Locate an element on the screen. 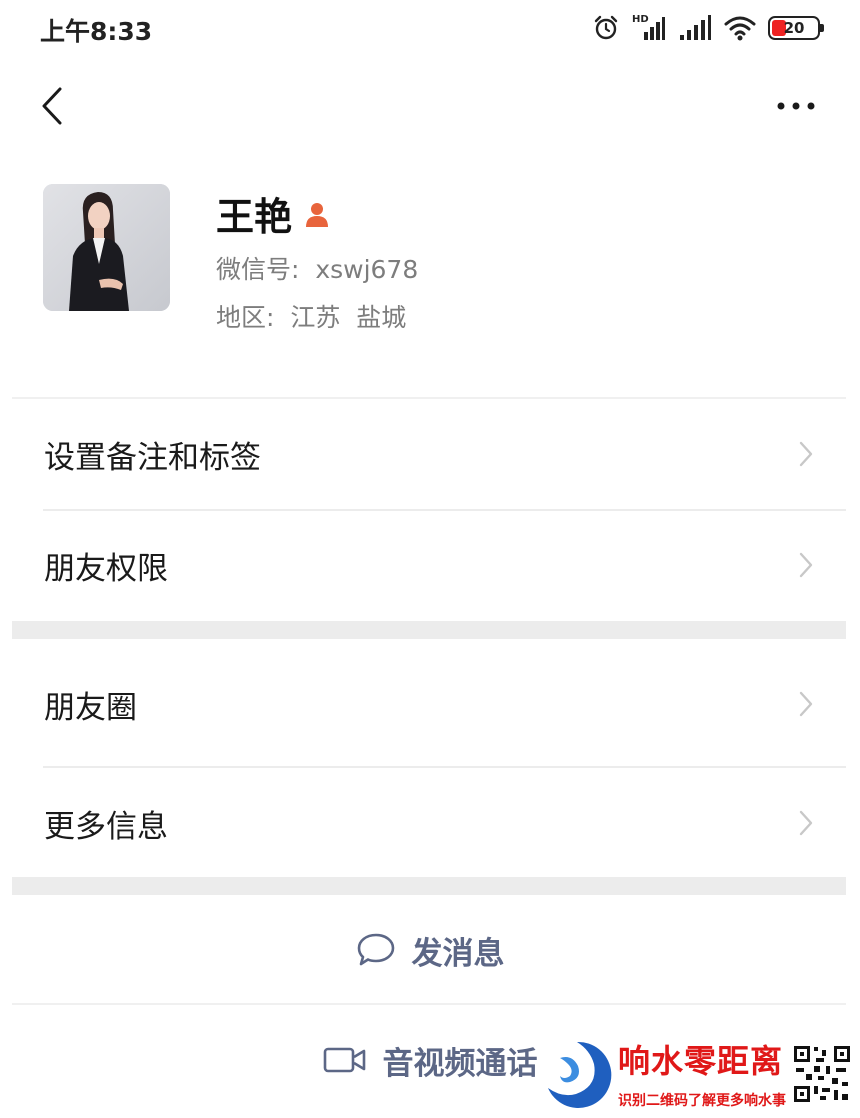 This screenshot has height=1118, width=860. person-badge-icon is located at coordinates (317, 214).